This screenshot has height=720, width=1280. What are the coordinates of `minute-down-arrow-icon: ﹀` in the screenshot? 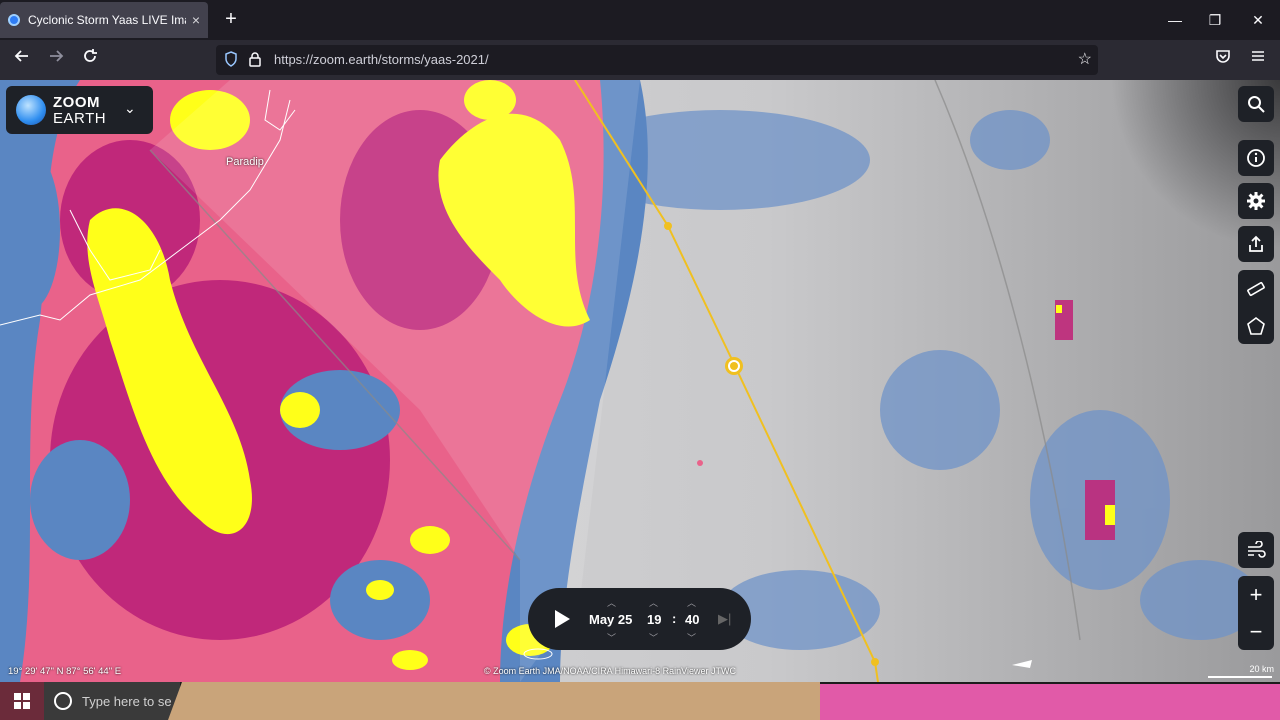 It's located at (691, 637).